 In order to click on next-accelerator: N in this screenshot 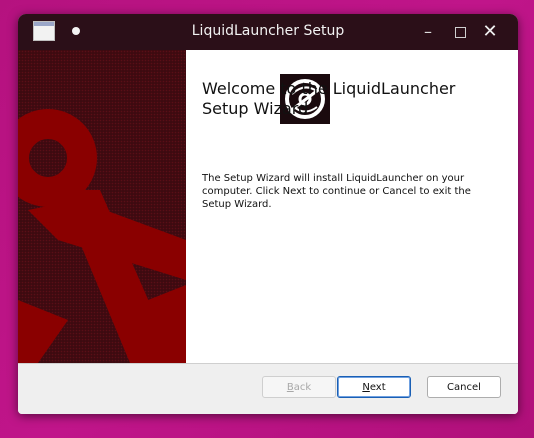, I will do `click(366, 387)`.